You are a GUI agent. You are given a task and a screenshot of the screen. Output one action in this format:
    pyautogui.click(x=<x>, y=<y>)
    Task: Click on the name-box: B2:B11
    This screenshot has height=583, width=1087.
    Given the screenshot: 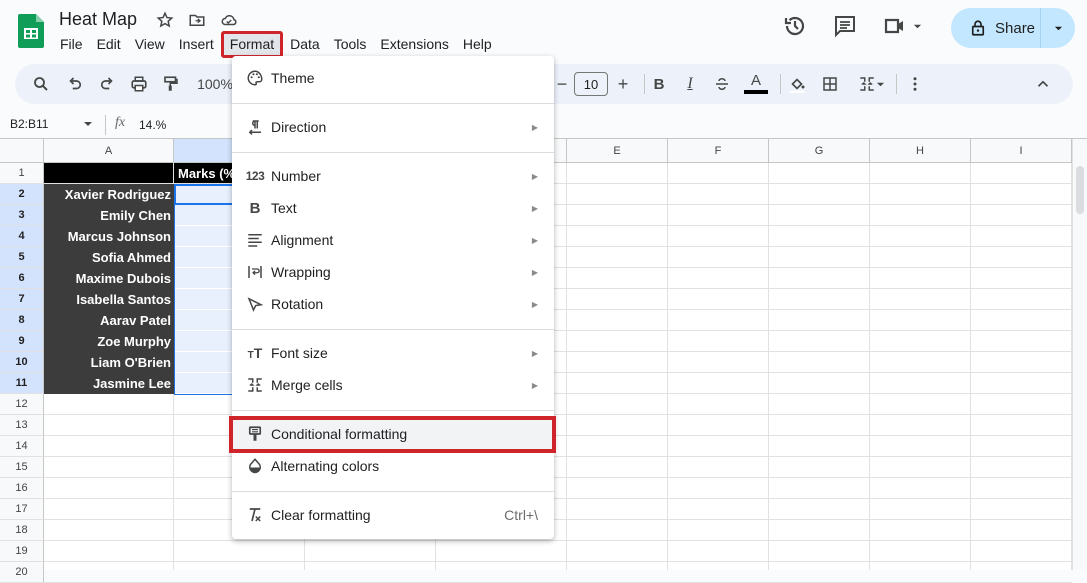 What is the action you would take?
    pyautogui.click(x=29, y=124)
    